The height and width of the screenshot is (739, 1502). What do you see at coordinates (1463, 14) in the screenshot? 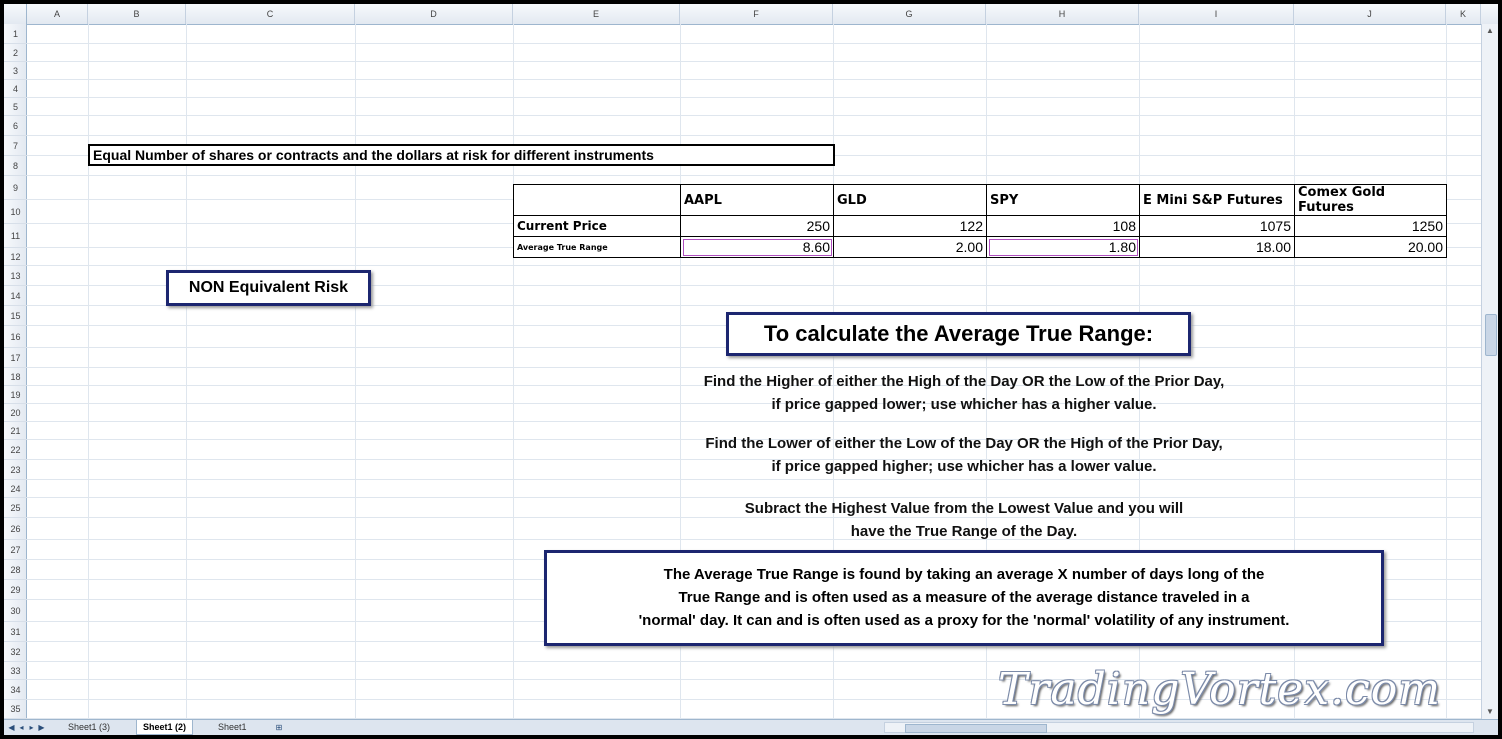
I see `column-header-k: K` at bounding box center [1463, 14].